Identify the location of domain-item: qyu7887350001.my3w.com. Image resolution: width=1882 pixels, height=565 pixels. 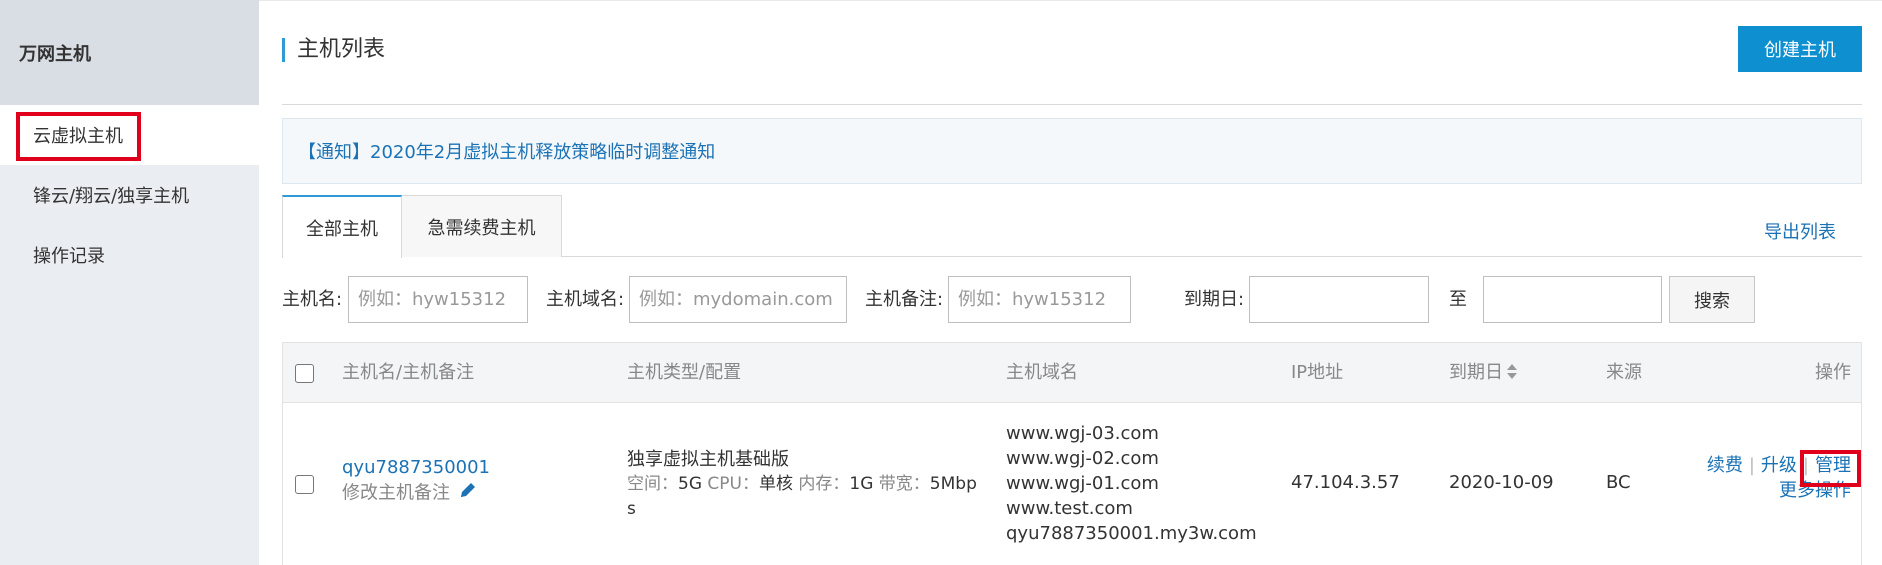
(1131, 533).